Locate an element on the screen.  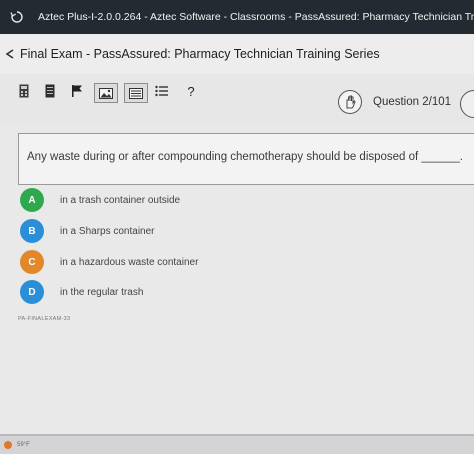
answer-text: in a trash container outside is located at coordinates (120, 200).